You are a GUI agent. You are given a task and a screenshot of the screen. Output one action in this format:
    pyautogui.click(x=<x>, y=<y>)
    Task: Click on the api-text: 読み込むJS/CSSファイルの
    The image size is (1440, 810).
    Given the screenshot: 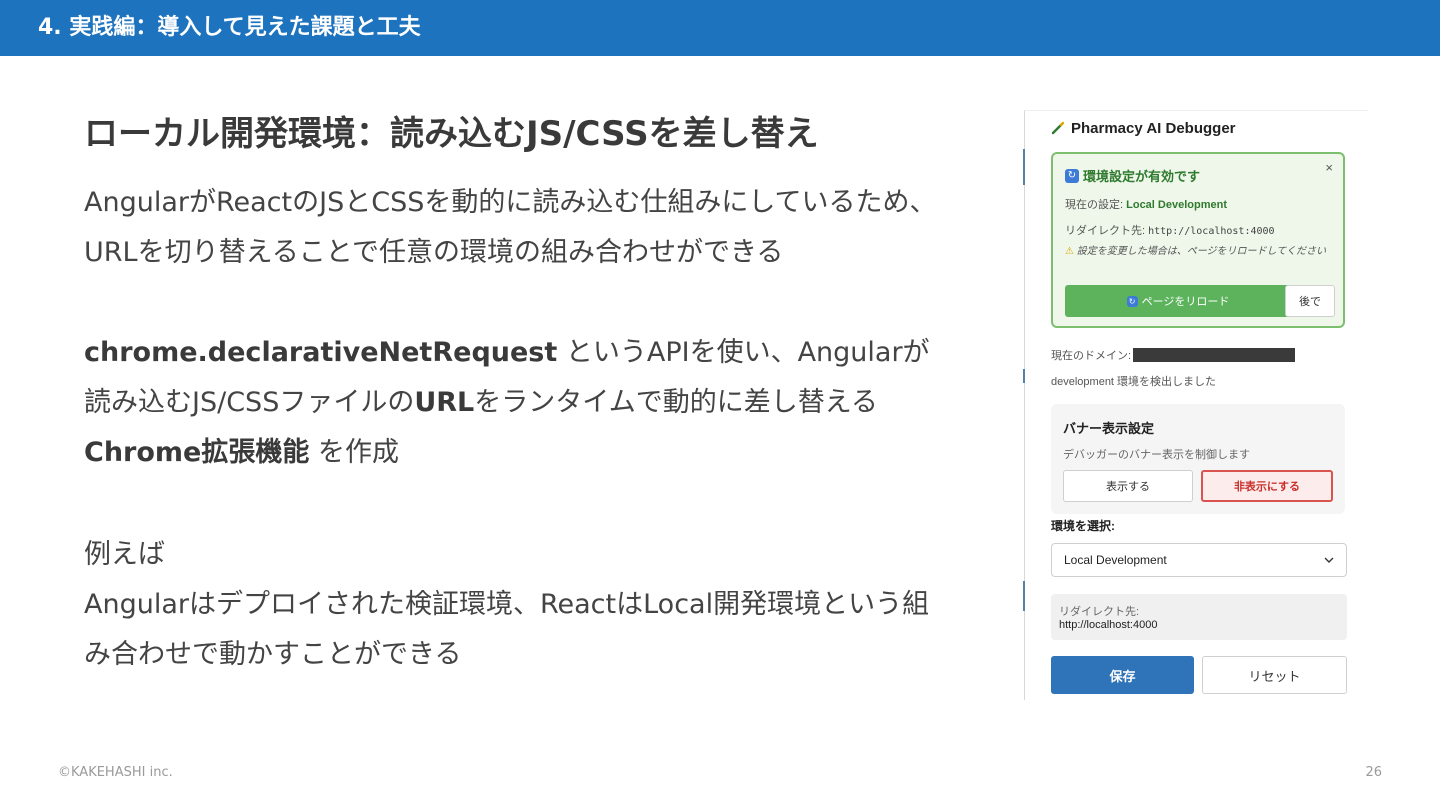 What is the action you would take?
    pyautogui.click(x=249, y=402)
    